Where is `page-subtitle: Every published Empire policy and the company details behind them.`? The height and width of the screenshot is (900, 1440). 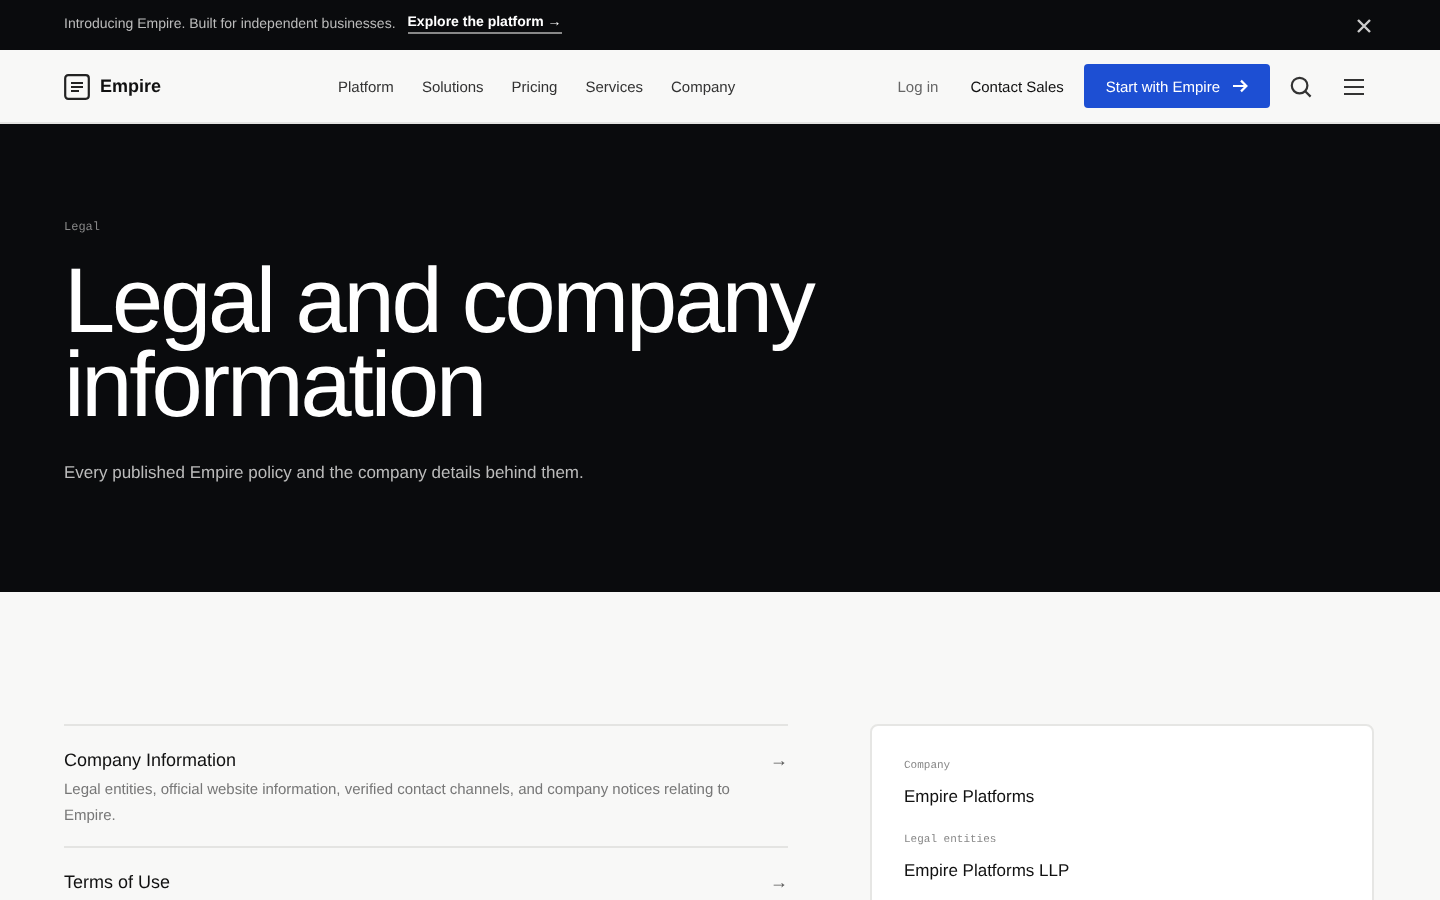
page-subtitle: Every published Empire policy and the company details behind them. is located at coordinates (325, 472).